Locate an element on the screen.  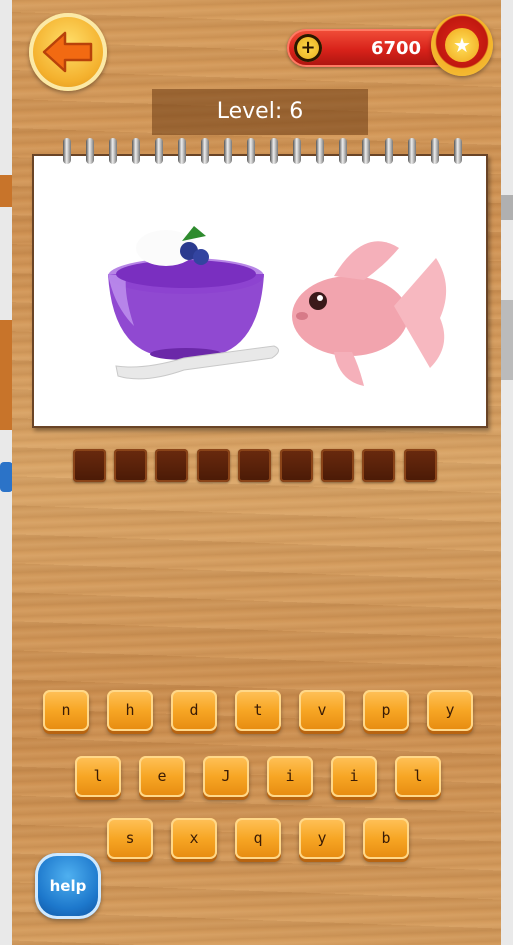
jelly-dessert-image is located at coordinates (193, 303).